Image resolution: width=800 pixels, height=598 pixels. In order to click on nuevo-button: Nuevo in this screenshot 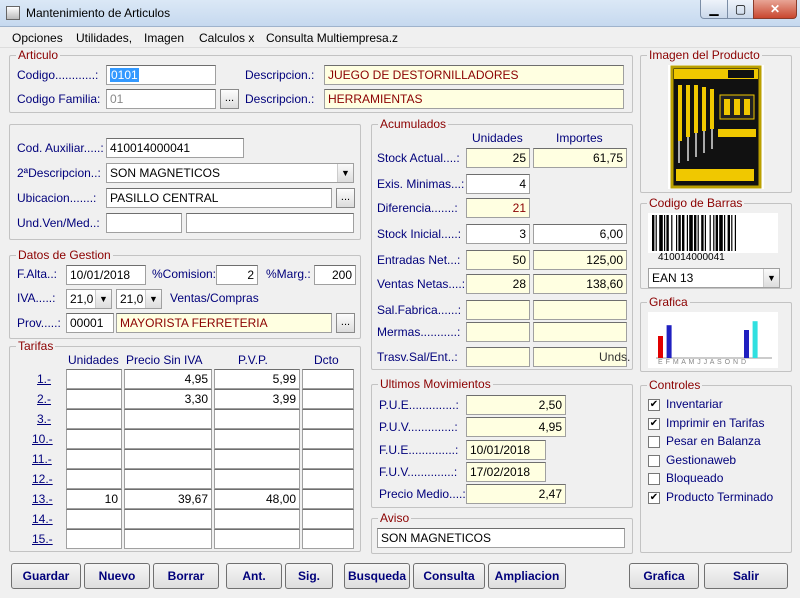, I will do `click(117, 576)`.